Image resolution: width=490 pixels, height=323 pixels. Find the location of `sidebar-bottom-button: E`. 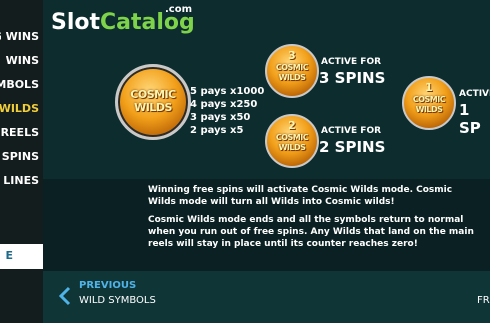

sidebar-bottom-button: E is located at coordinates (21, 256).